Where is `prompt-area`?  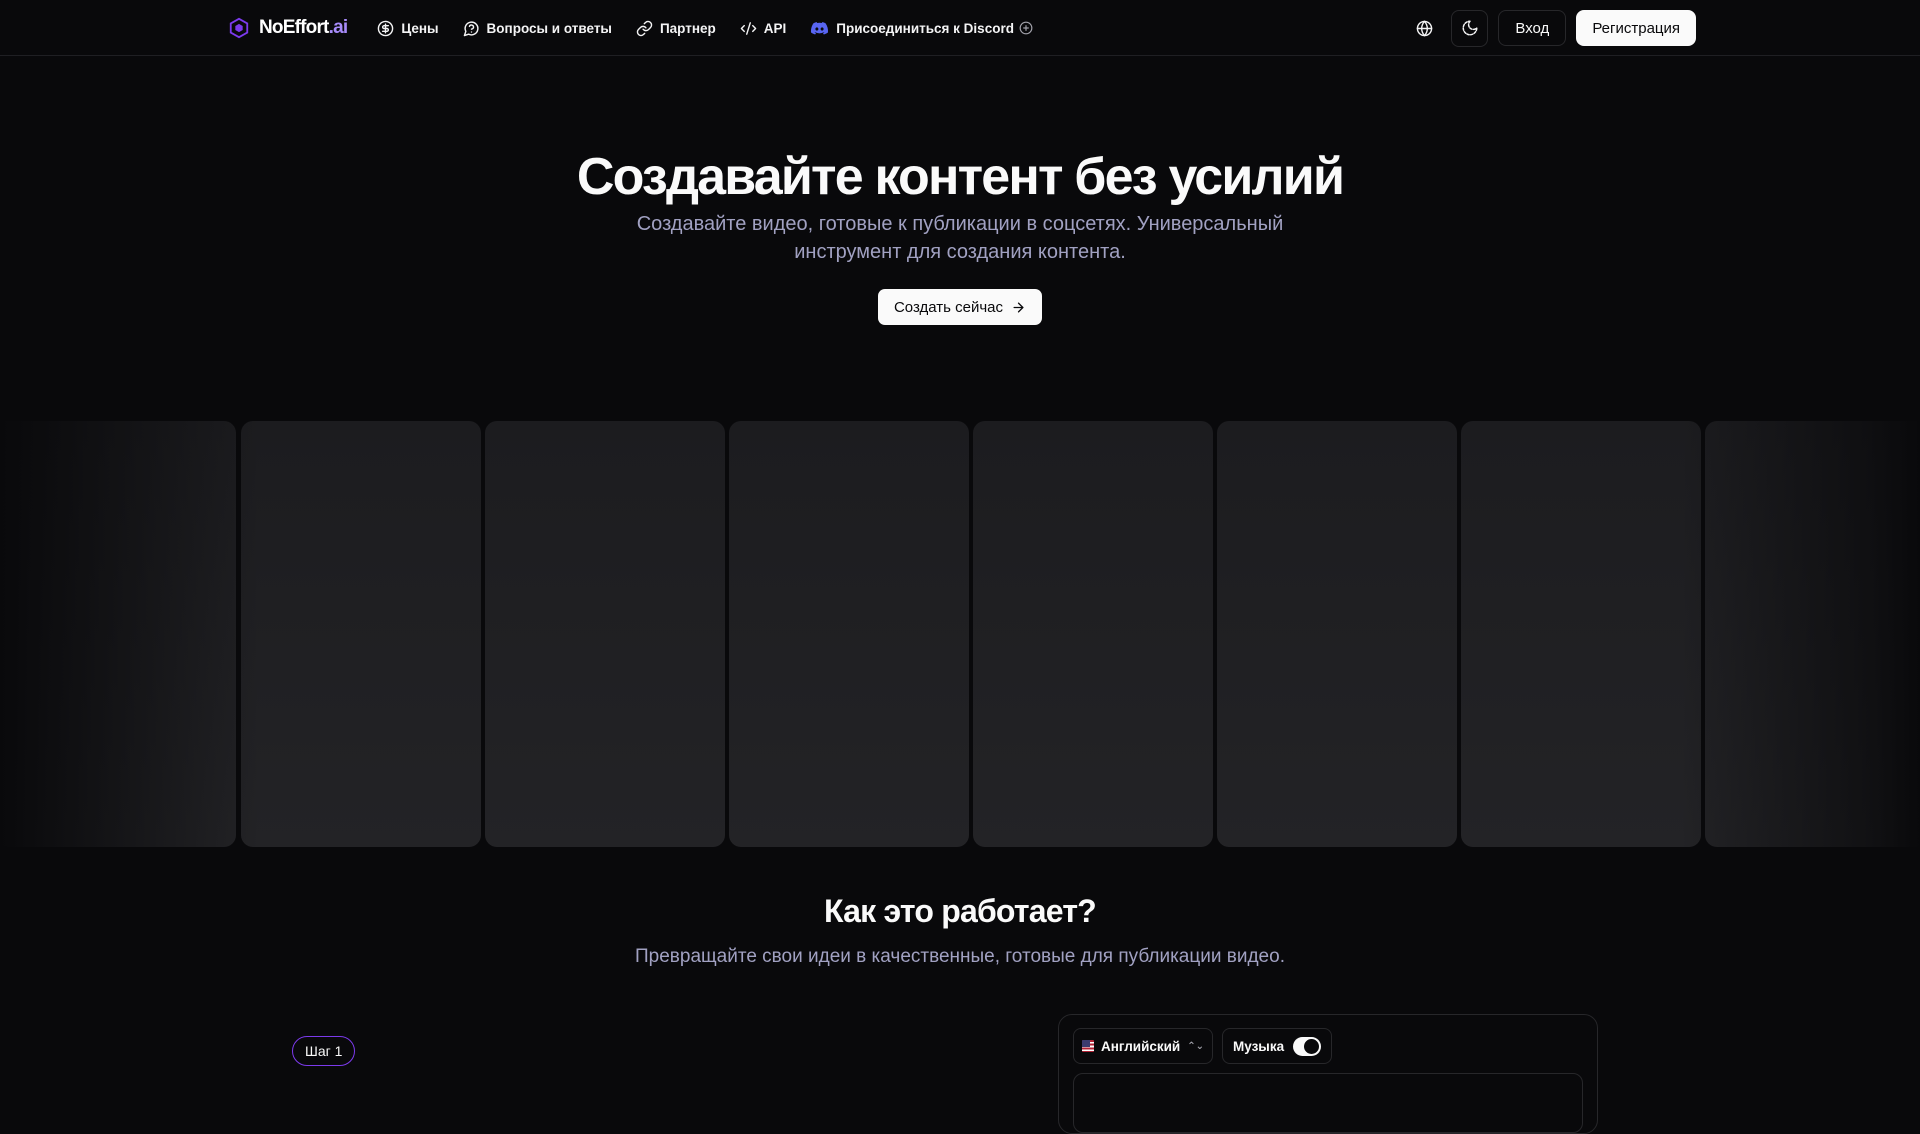 prompt-area is located at coordinates (1328, 1103).